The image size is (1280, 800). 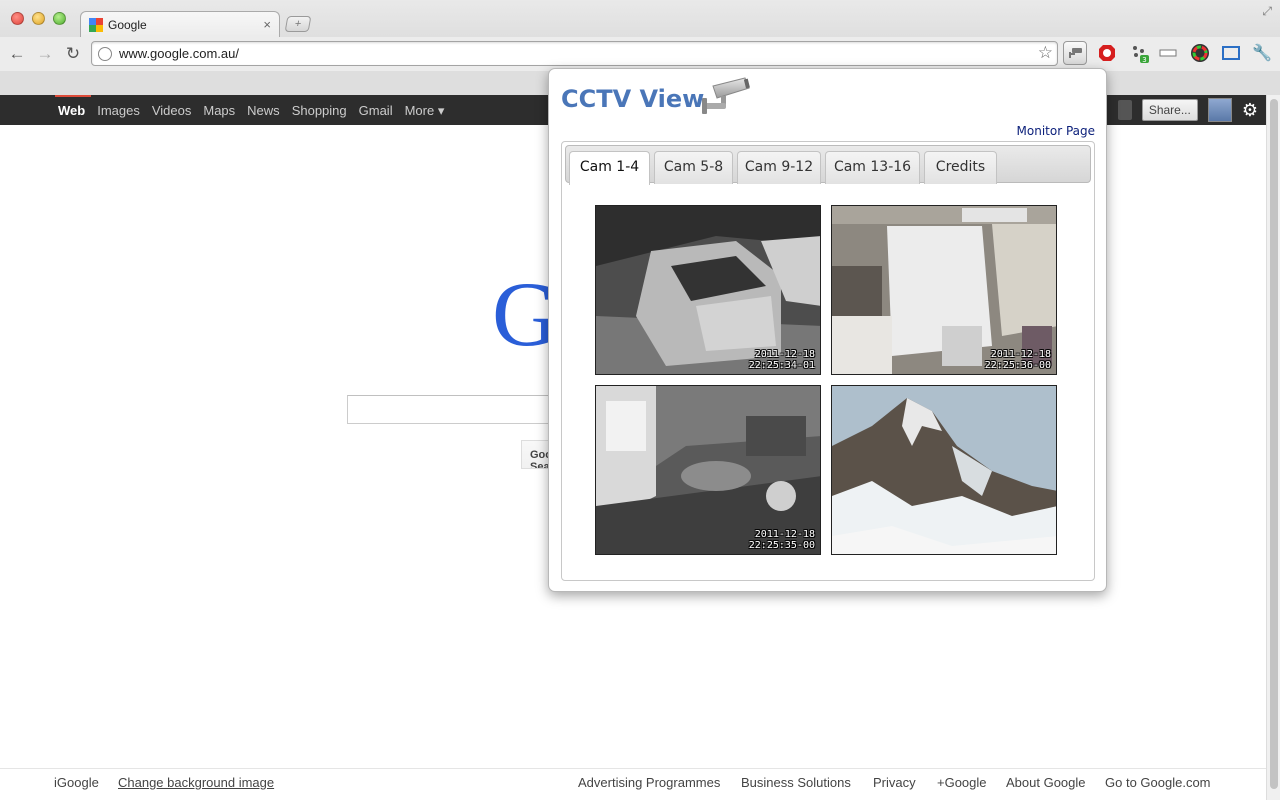 I want to click on tab-cam-9-12: Cam 9-12, so click(x=779, y=167).